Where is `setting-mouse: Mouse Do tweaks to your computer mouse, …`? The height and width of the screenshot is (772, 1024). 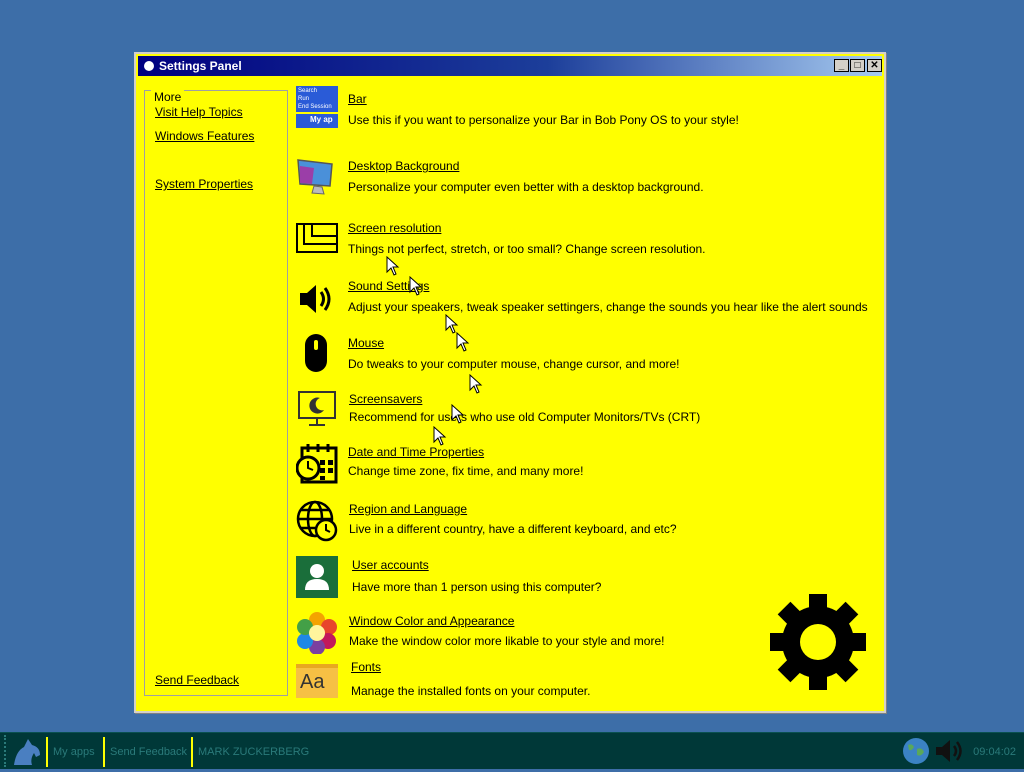
setting-mouse: Mouse Do tweaks to your computer mouse, … is located at coordinates (586, 357).